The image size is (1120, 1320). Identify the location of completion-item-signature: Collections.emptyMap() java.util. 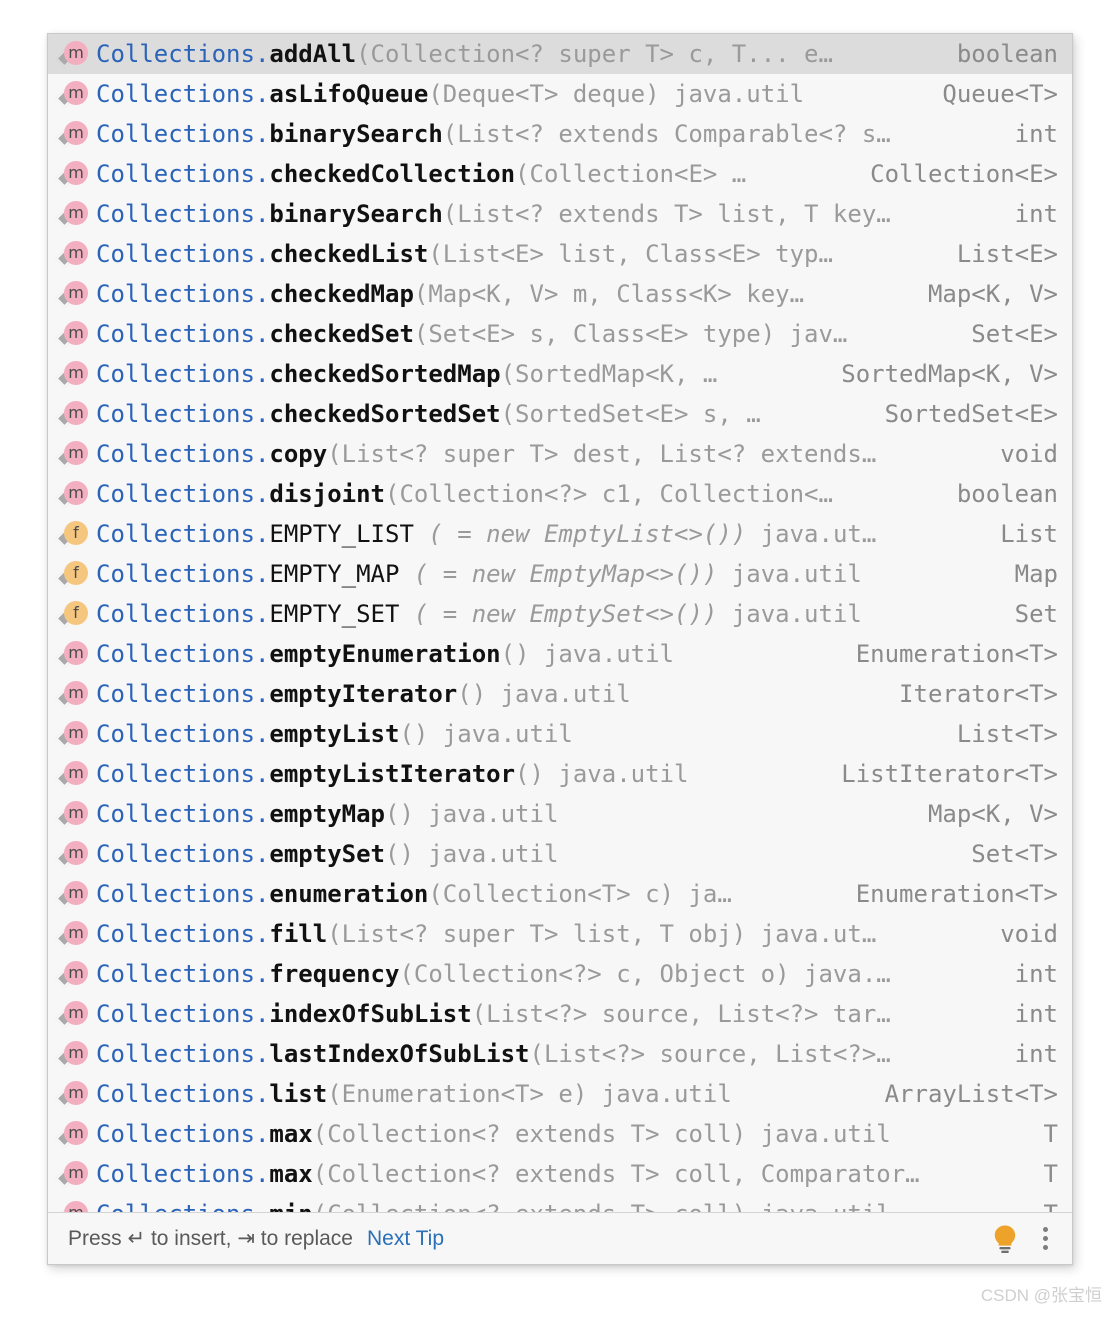
(501, 814).